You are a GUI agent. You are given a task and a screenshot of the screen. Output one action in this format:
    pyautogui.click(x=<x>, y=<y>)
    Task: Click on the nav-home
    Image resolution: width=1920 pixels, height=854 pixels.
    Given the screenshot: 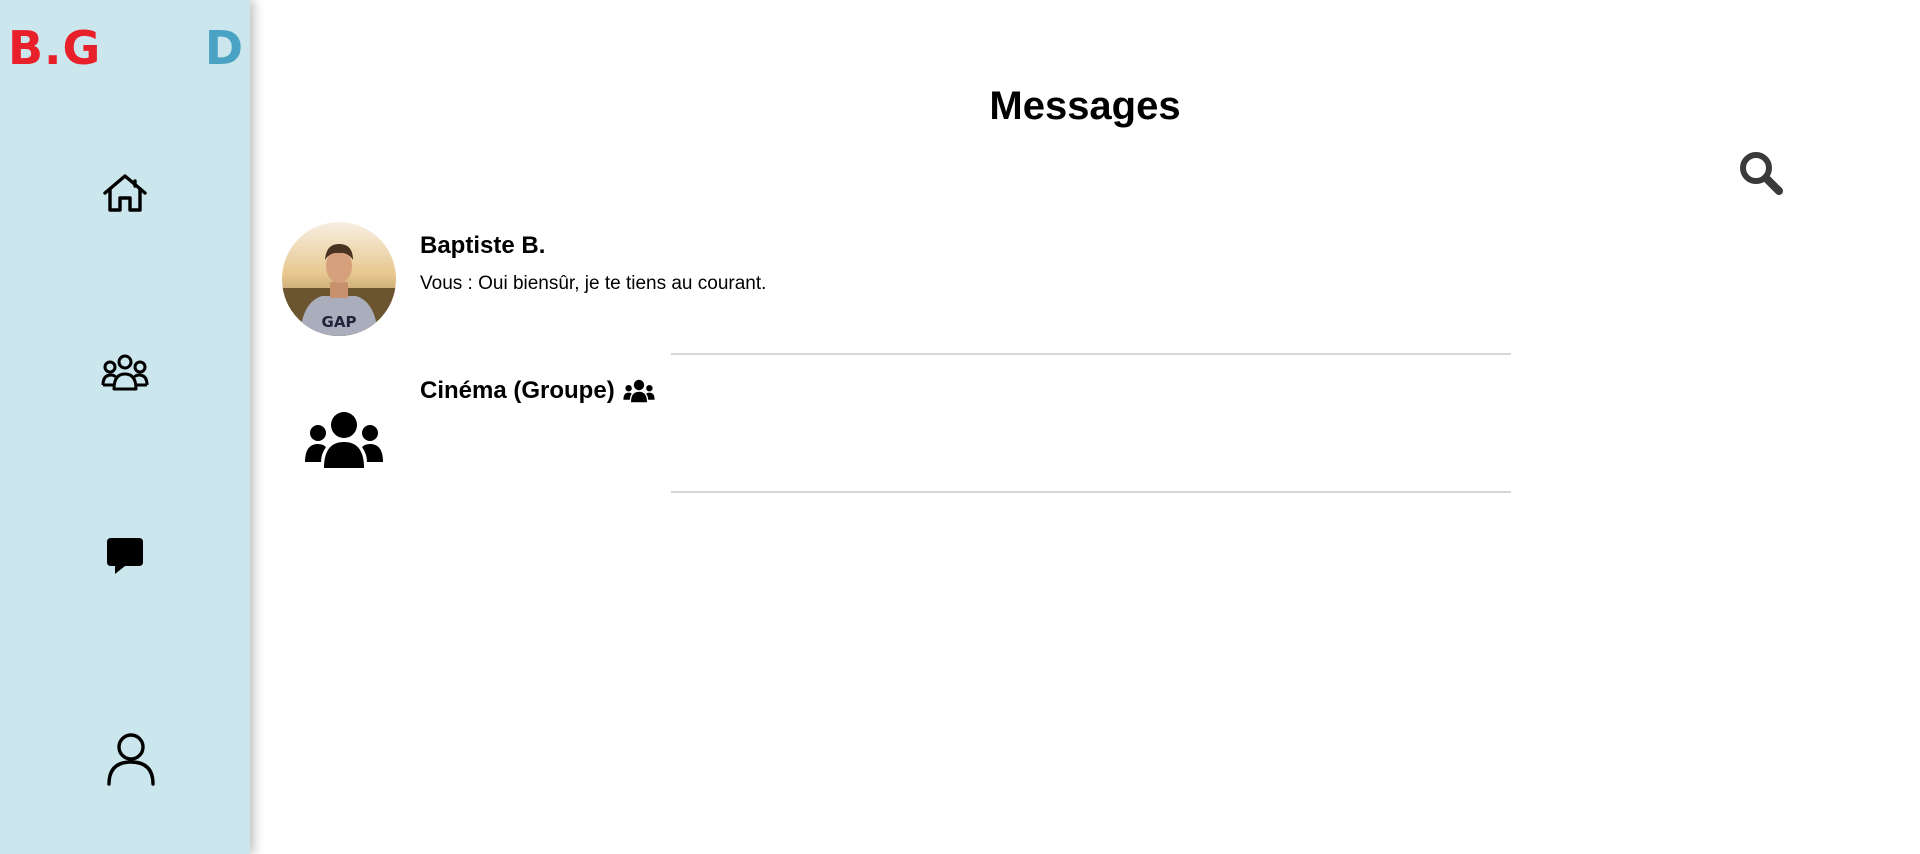 What is the action you would take?
    pyautogui.click(x=125, y=192)
    